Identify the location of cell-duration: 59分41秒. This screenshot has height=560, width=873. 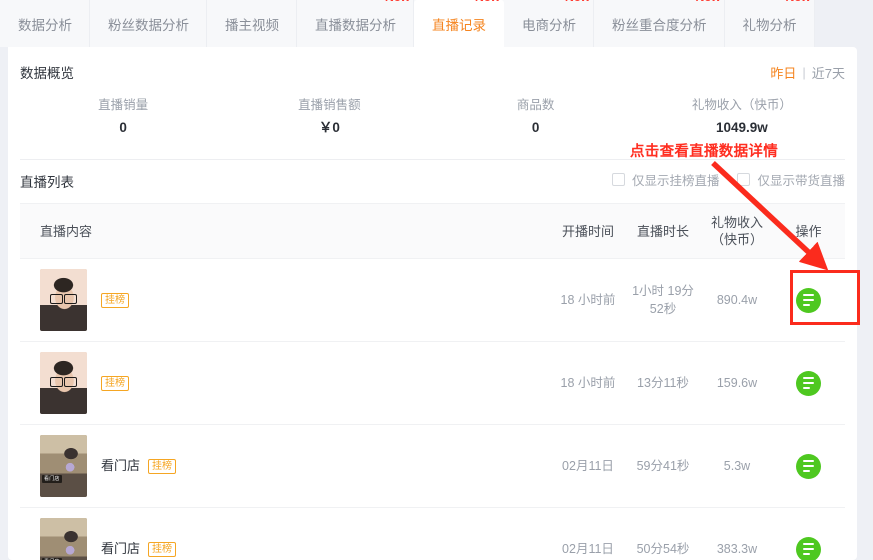
(663, 466).